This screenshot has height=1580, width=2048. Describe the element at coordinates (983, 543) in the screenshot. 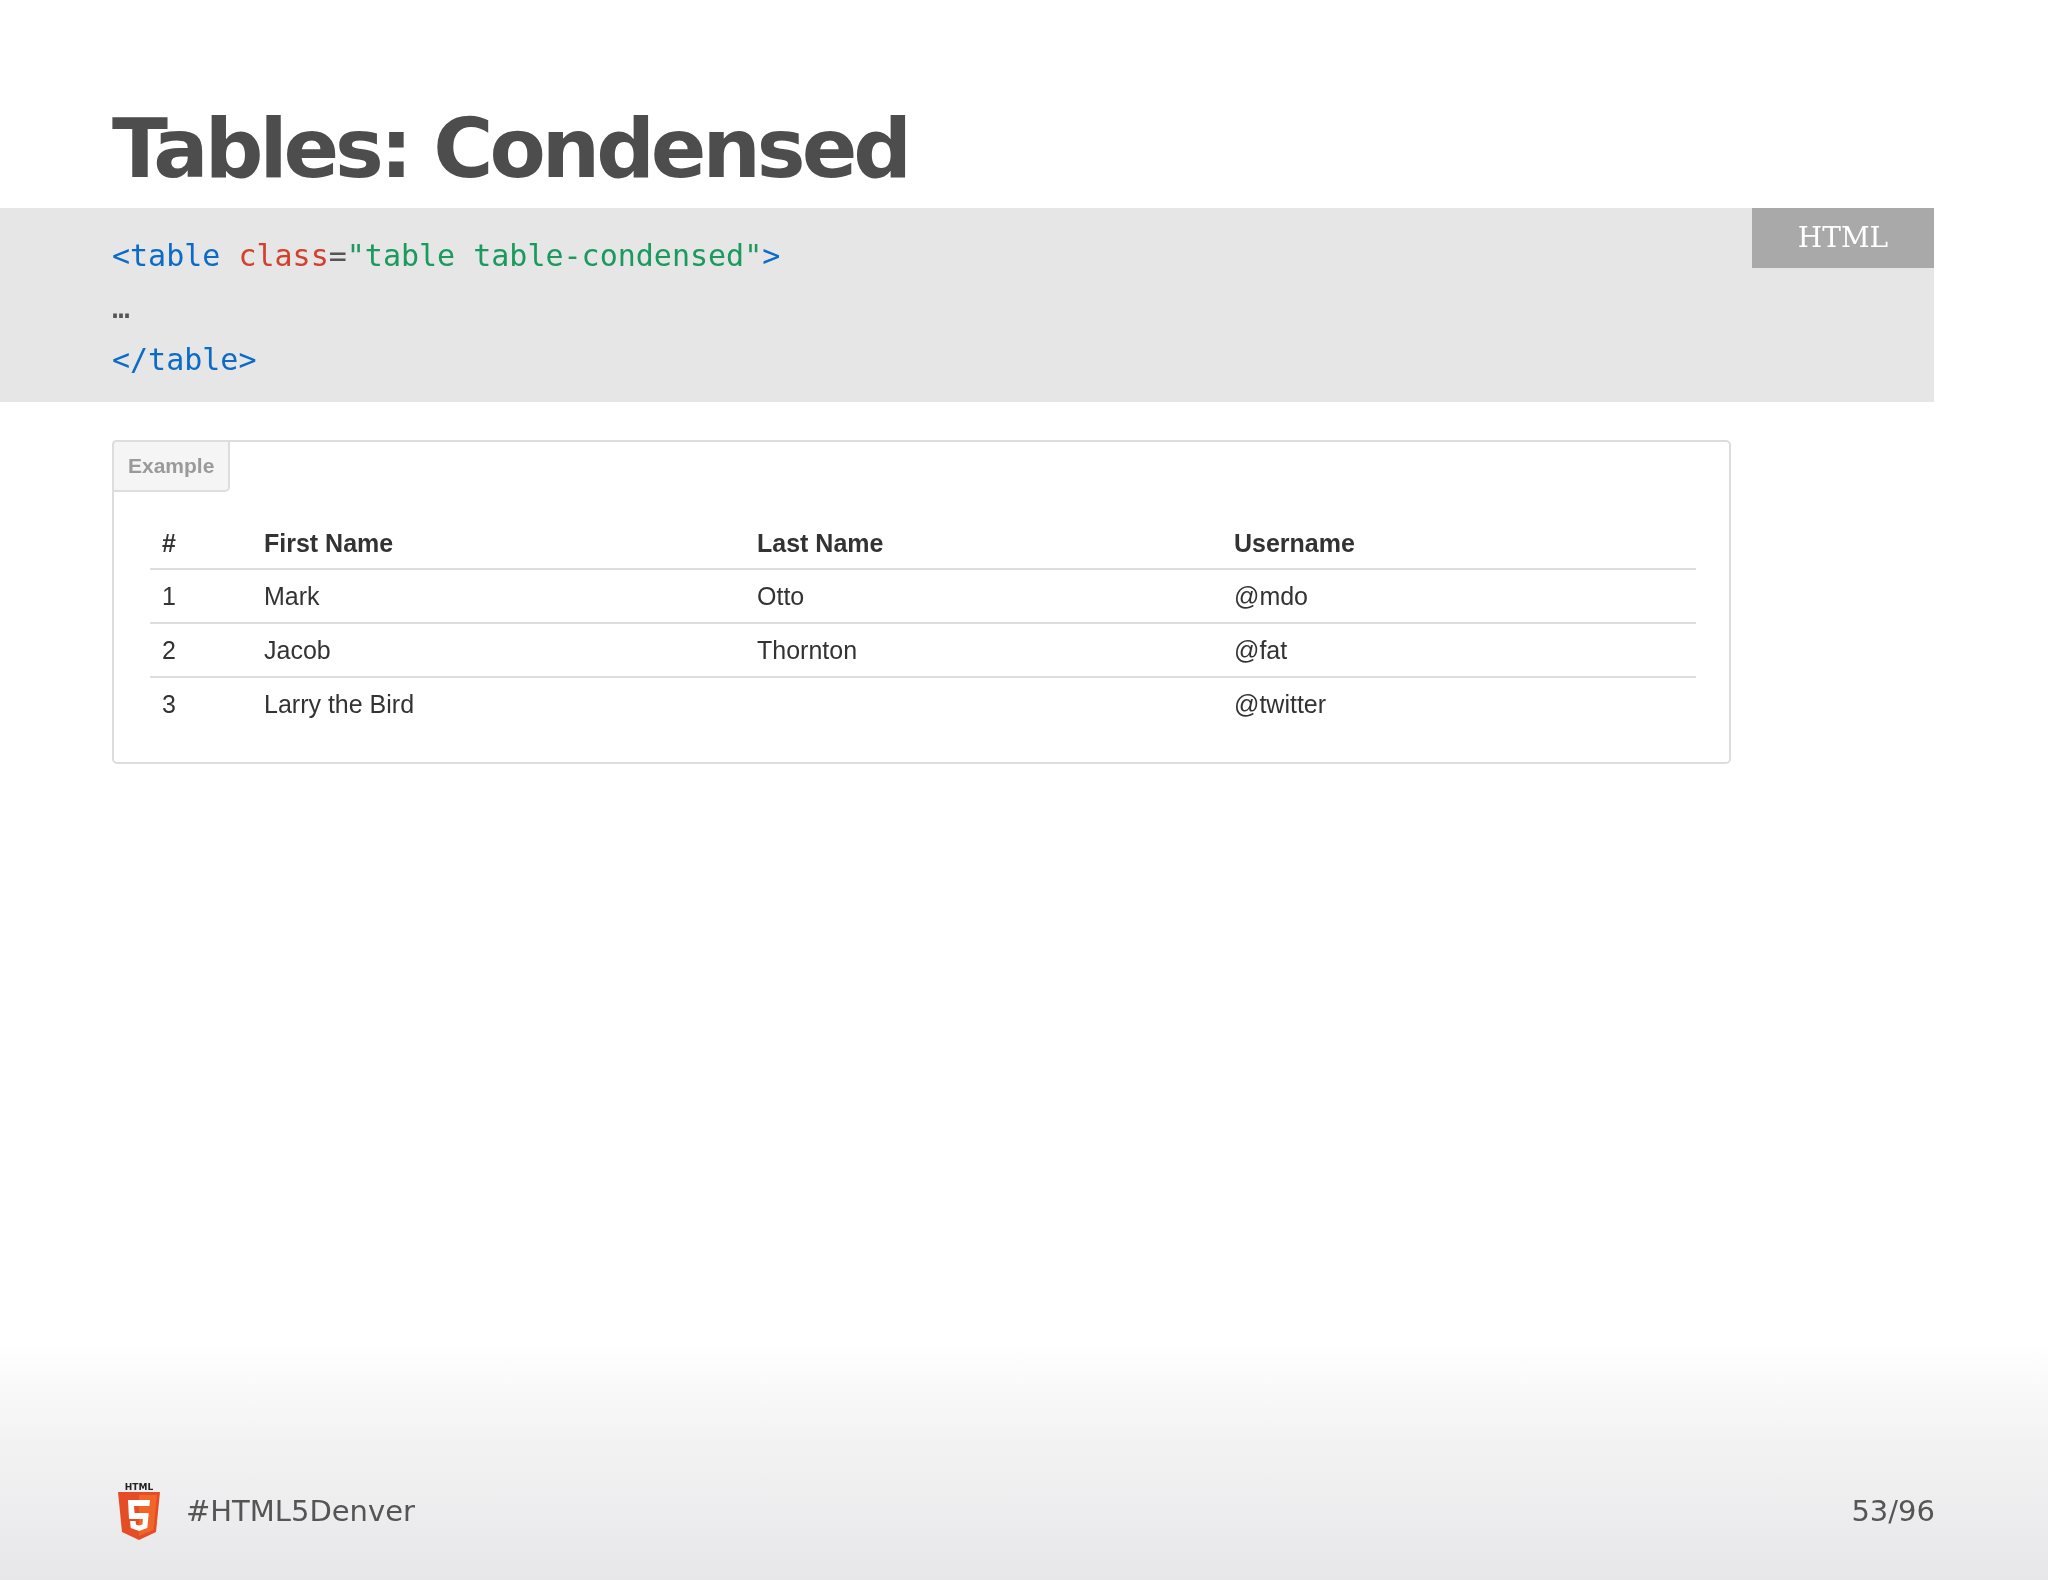

I see `column-header: Last Name` at that location.